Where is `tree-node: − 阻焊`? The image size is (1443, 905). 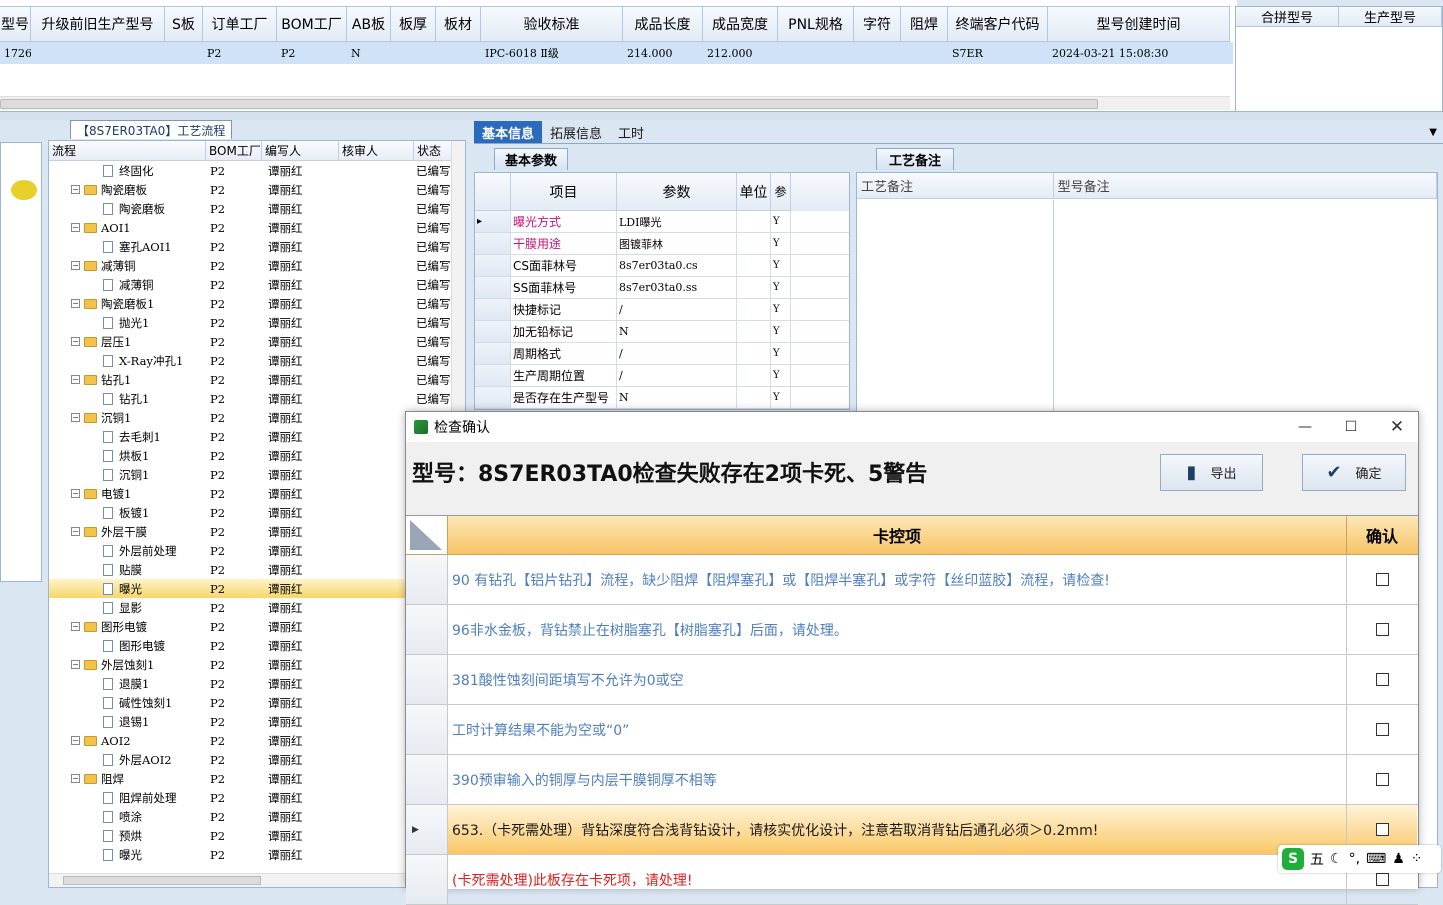 tree-node: − 阻焊 is located at coordinates (127, 778).